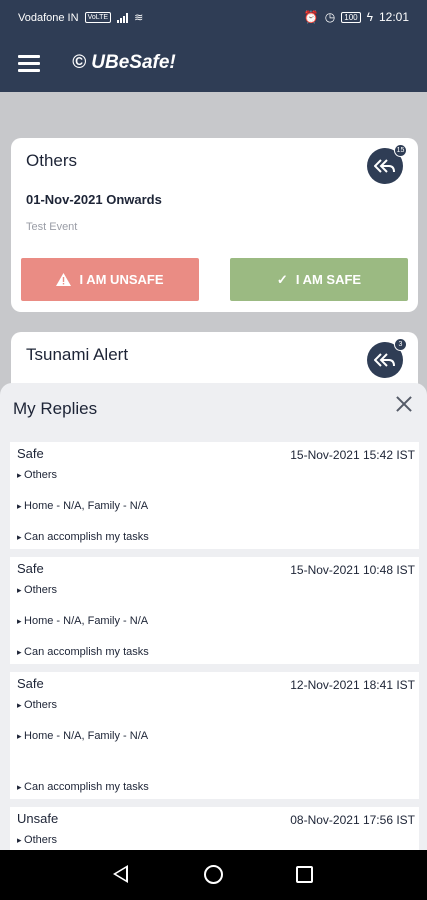  I want to click on system-nav-bar, so click(213, 875).